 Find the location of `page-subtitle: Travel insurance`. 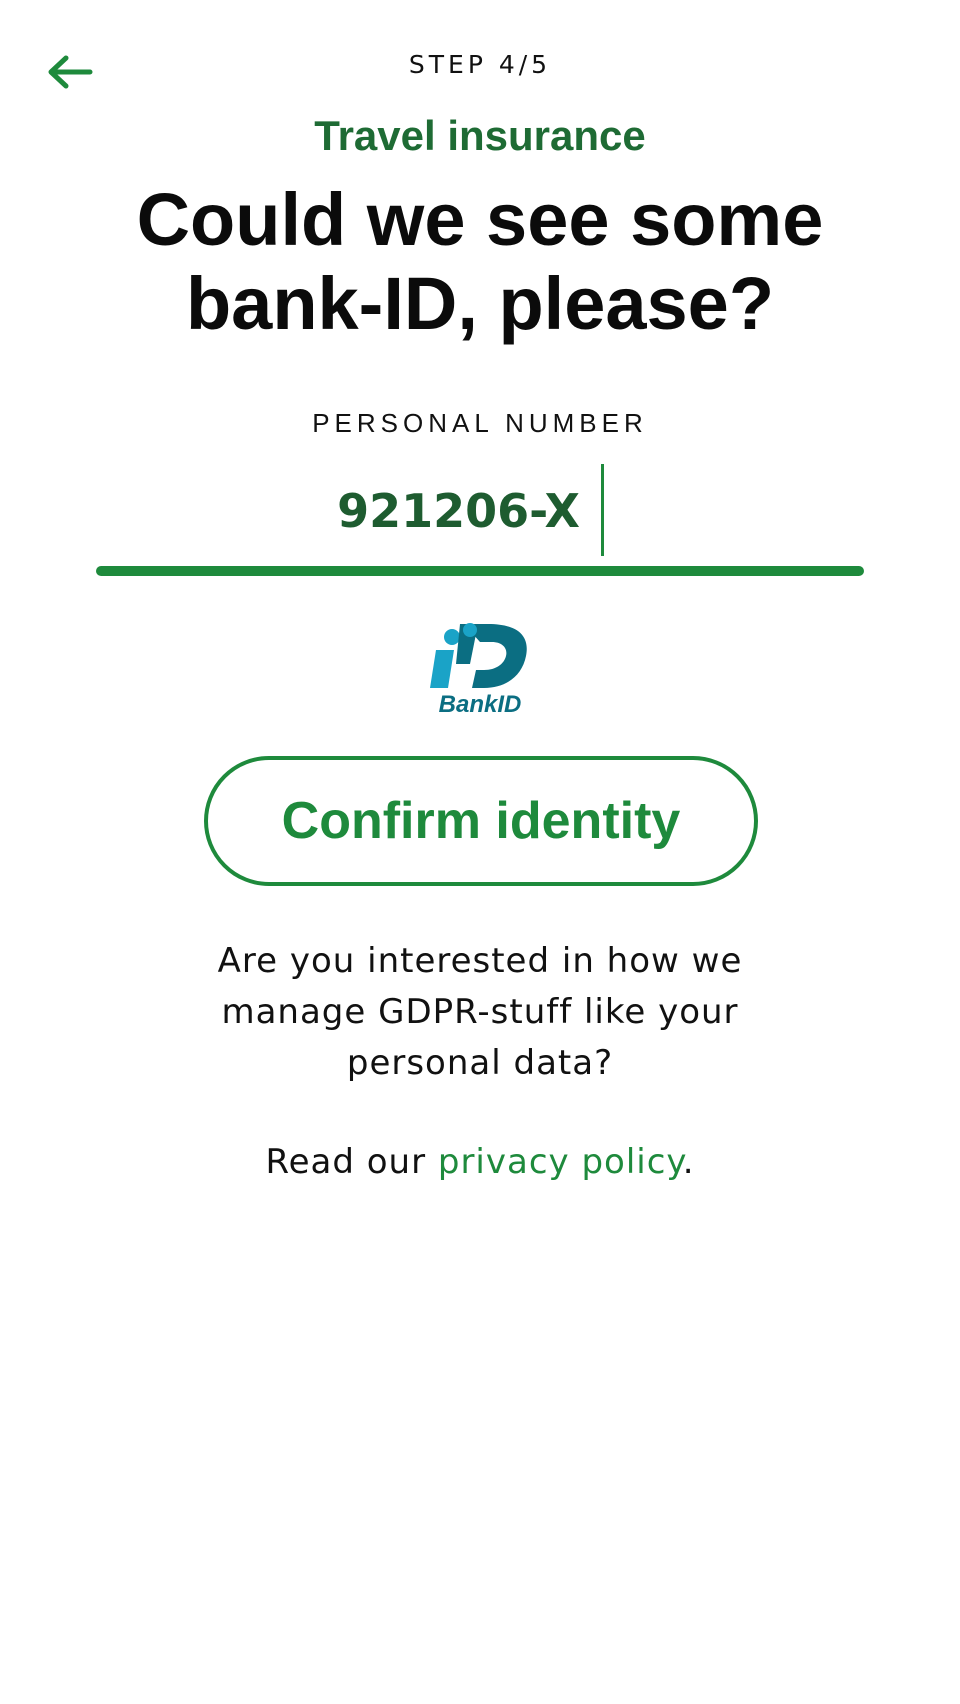

page-subtitle: Travel insurance is located at coordinates (480, 135).